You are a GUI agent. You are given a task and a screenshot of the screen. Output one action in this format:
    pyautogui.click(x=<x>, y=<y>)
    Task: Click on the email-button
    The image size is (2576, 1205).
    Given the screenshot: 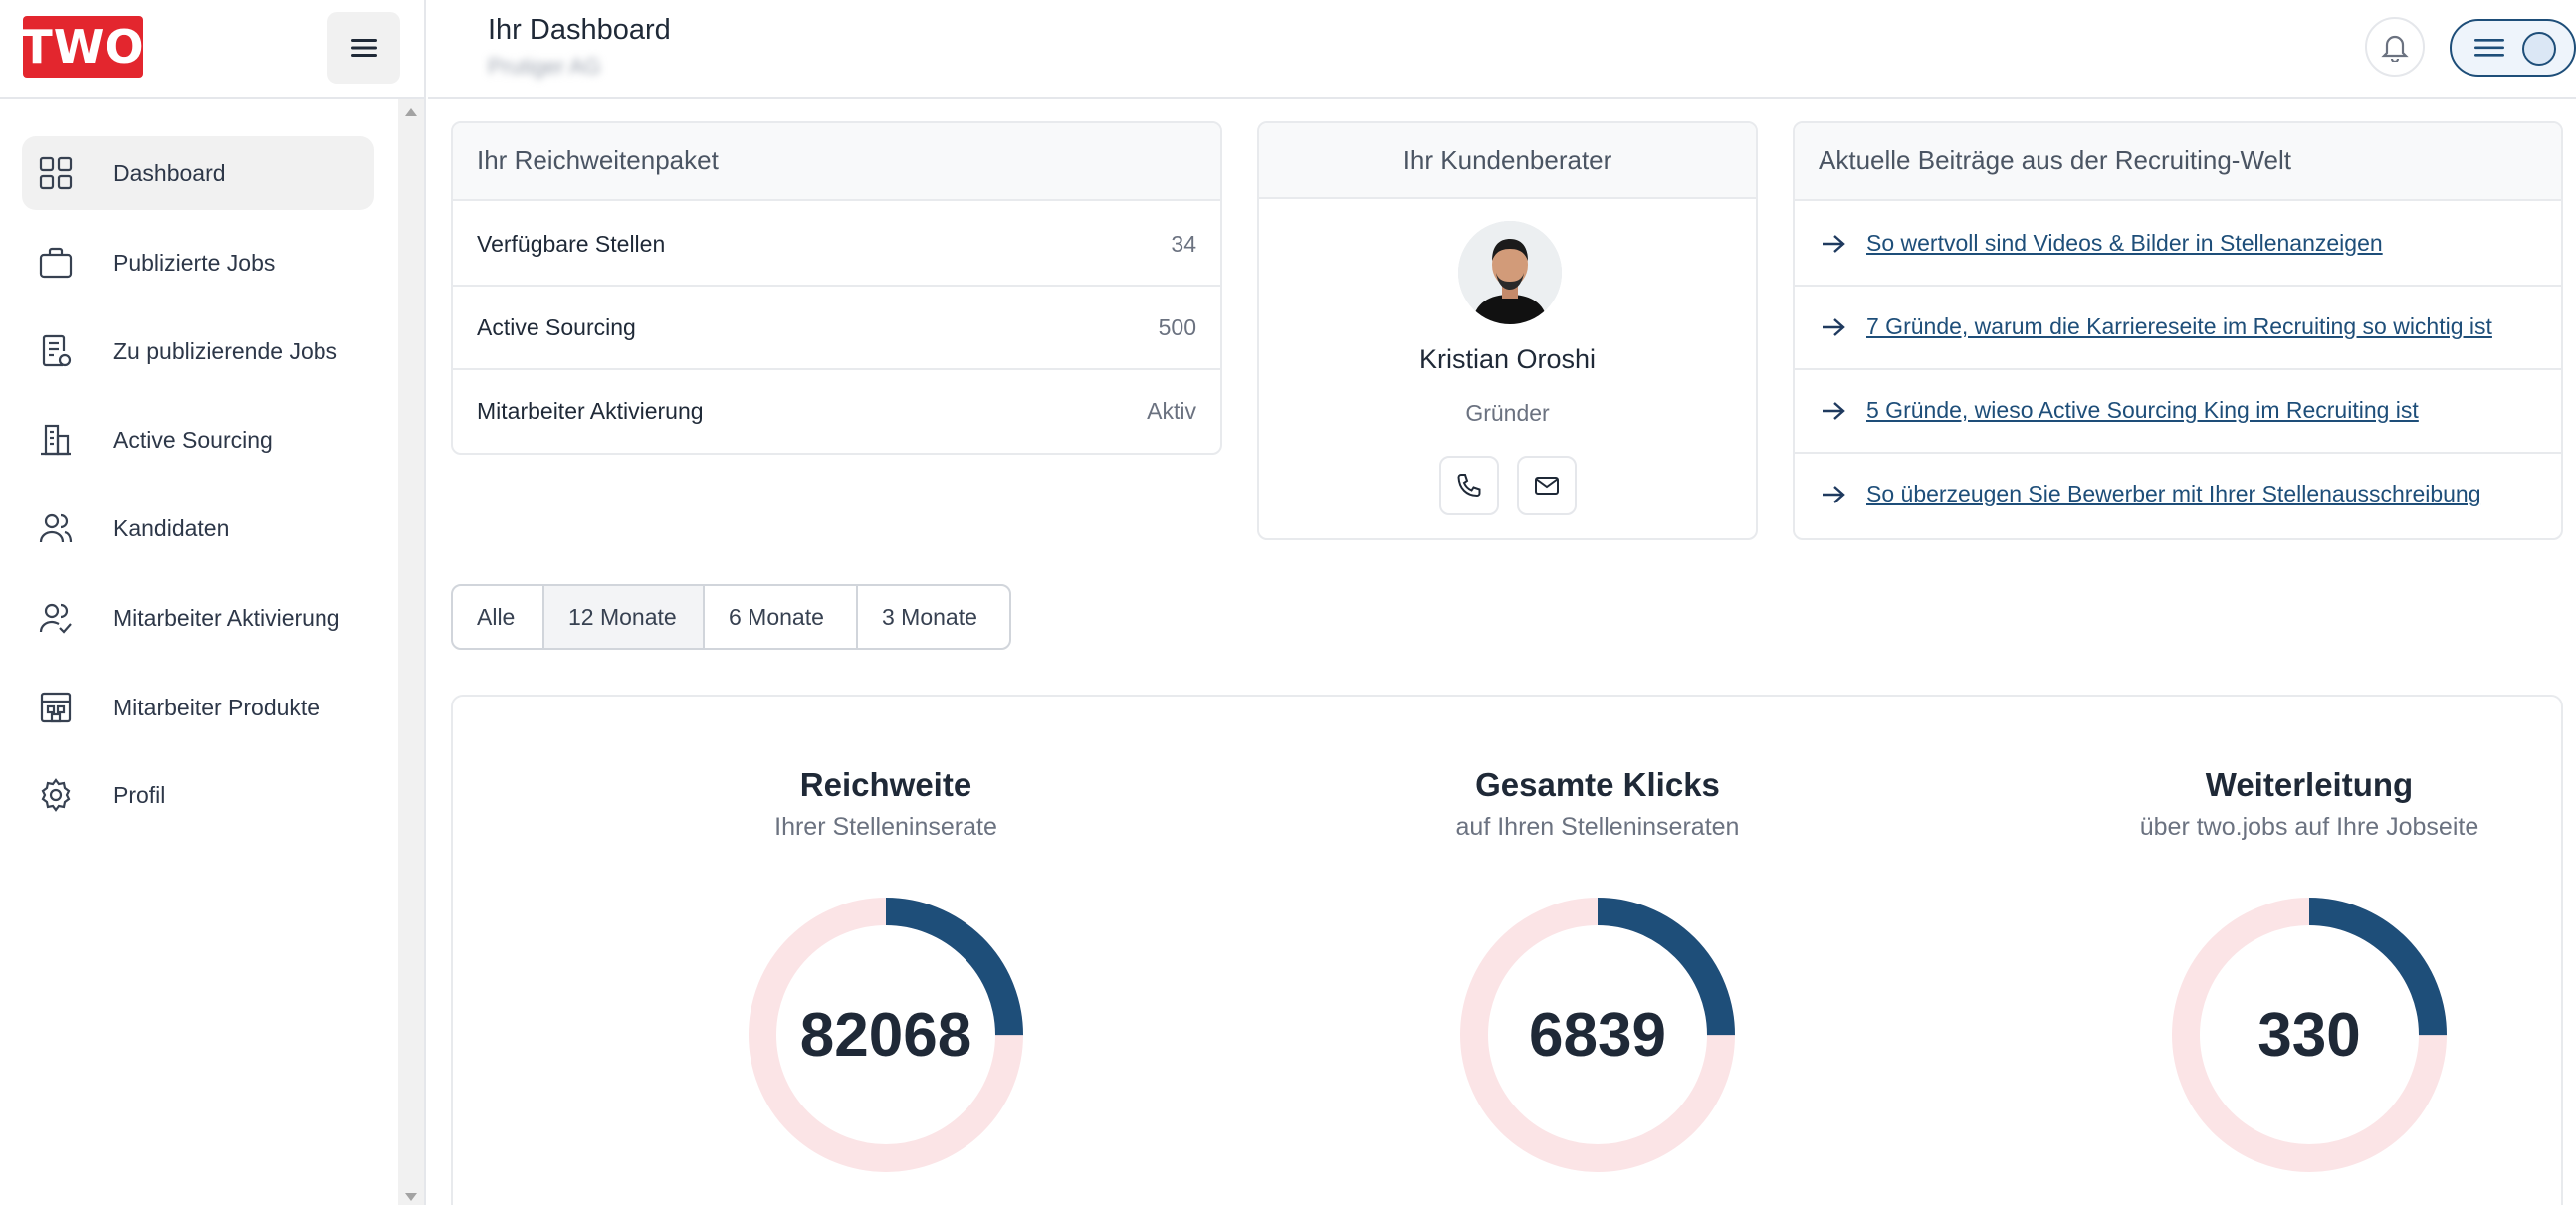 What is the action you would take?
    pyautogui.click(x=1547, y=485)
    